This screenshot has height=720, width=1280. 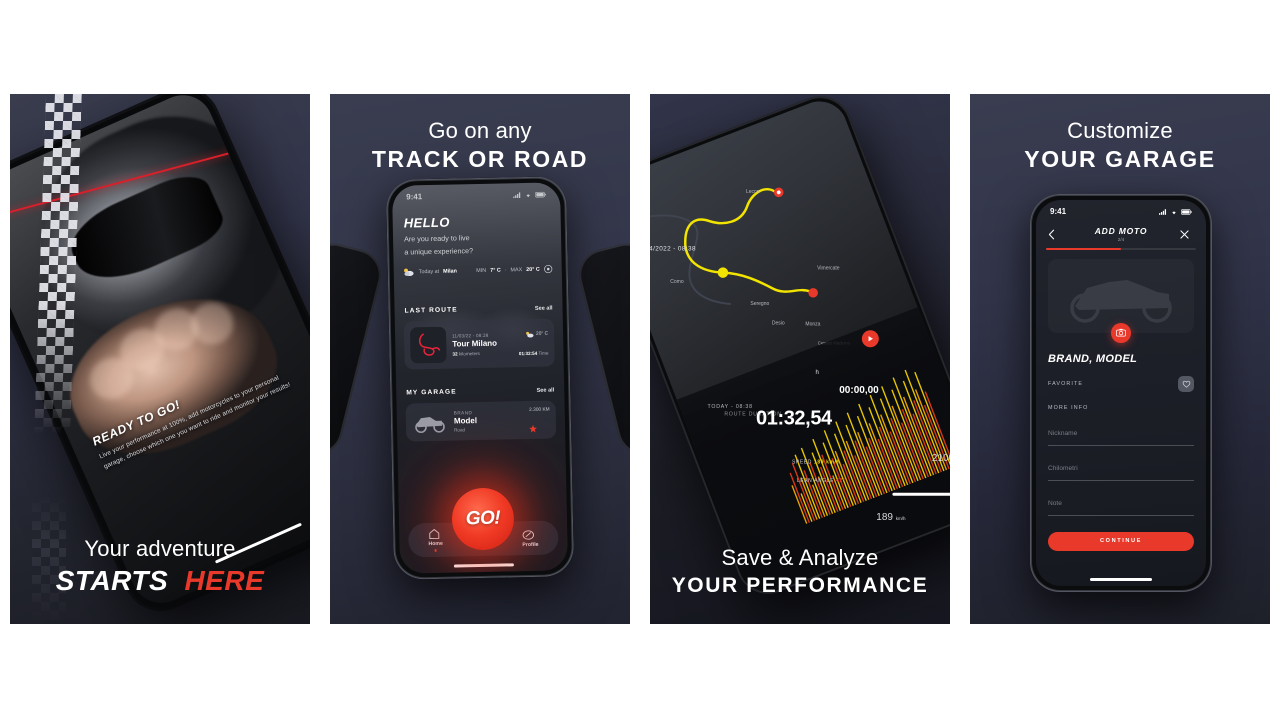 I want to click on phone-screen-2: 9:41, so click(x=480, y=378).